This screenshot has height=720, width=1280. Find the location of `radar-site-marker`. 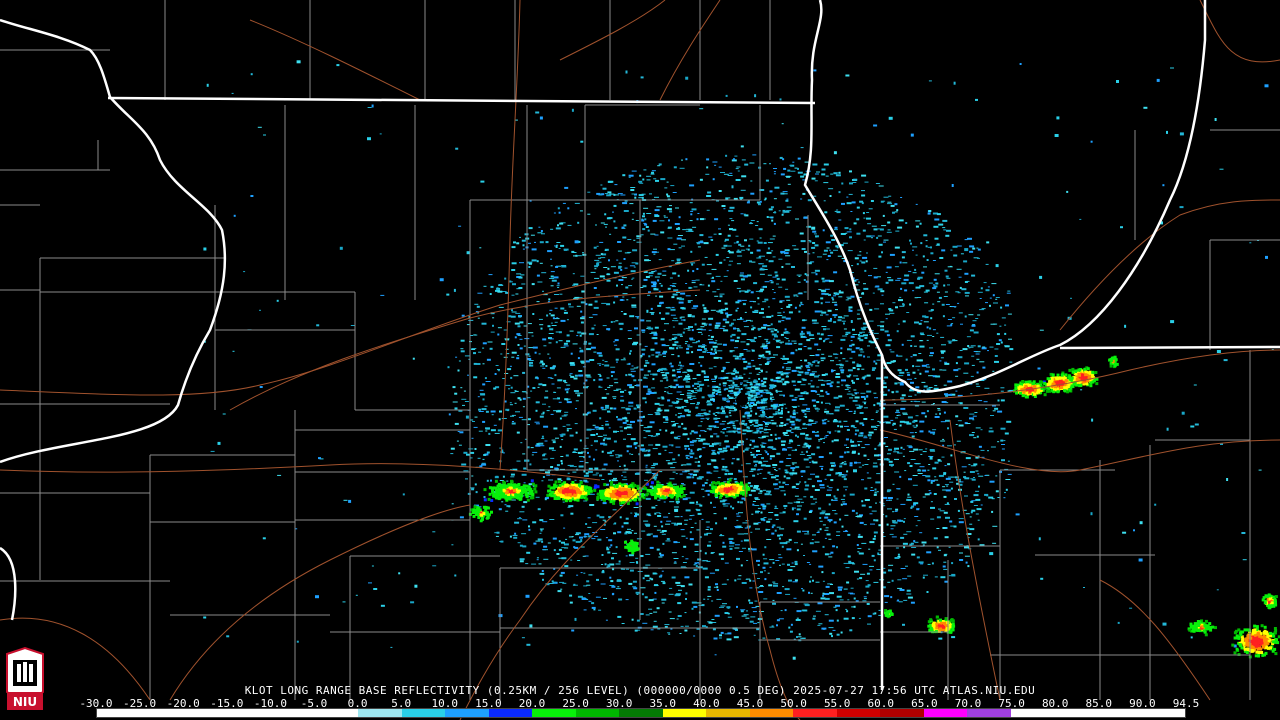

radar-site-marker is located at coordinates (742, 400).